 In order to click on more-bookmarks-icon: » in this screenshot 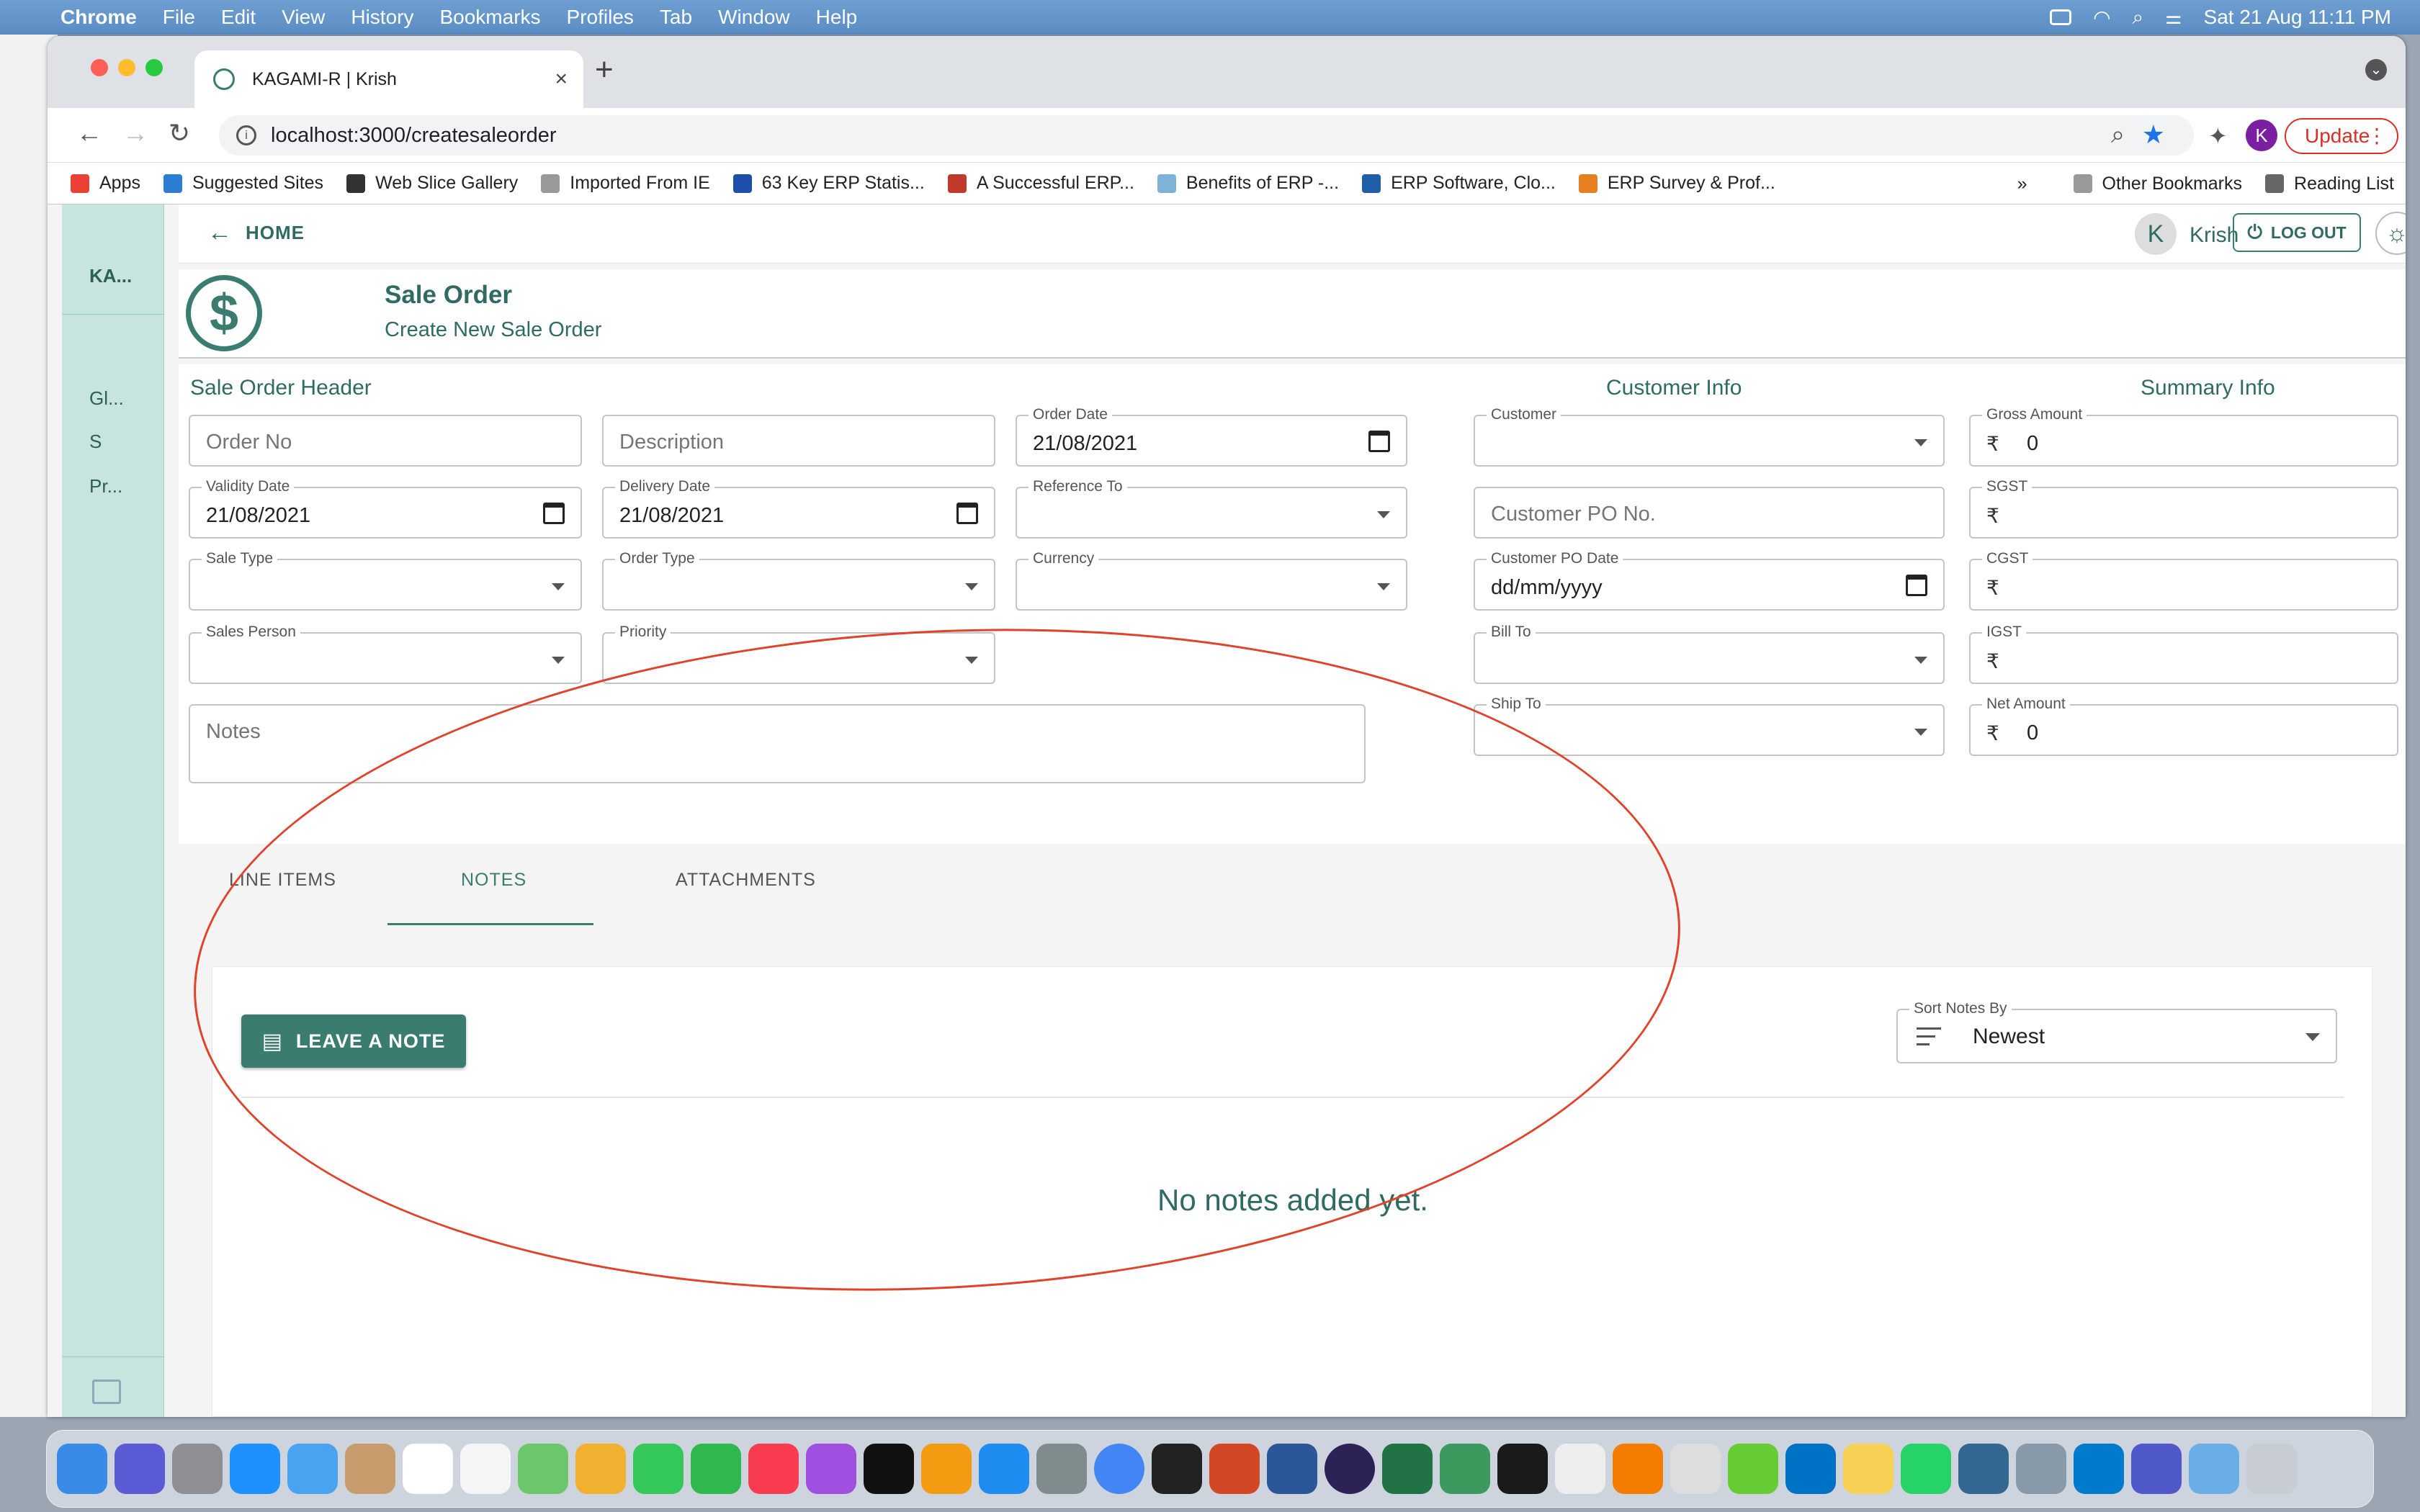, I will do `click(2022, 184)`.